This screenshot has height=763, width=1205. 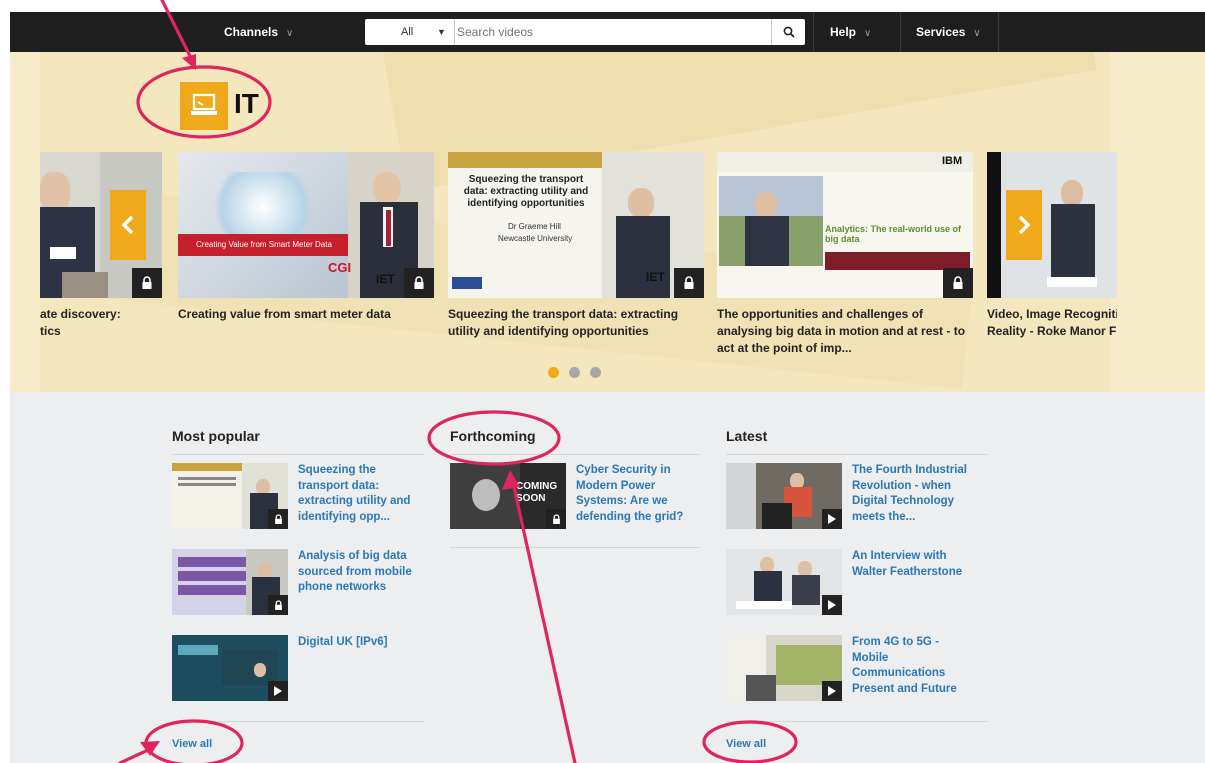 I want to click on help-menu: Help ∨, so click(x=843, y=32).